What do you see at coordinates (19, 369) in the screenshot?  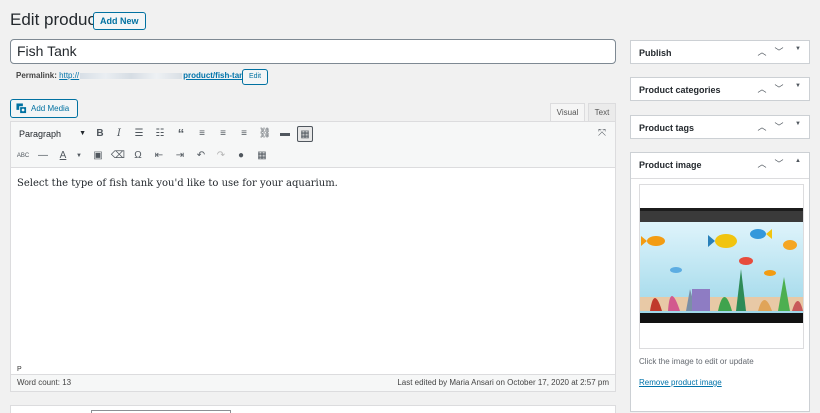 I see `element-path: P` at bounding box center [19, 369].